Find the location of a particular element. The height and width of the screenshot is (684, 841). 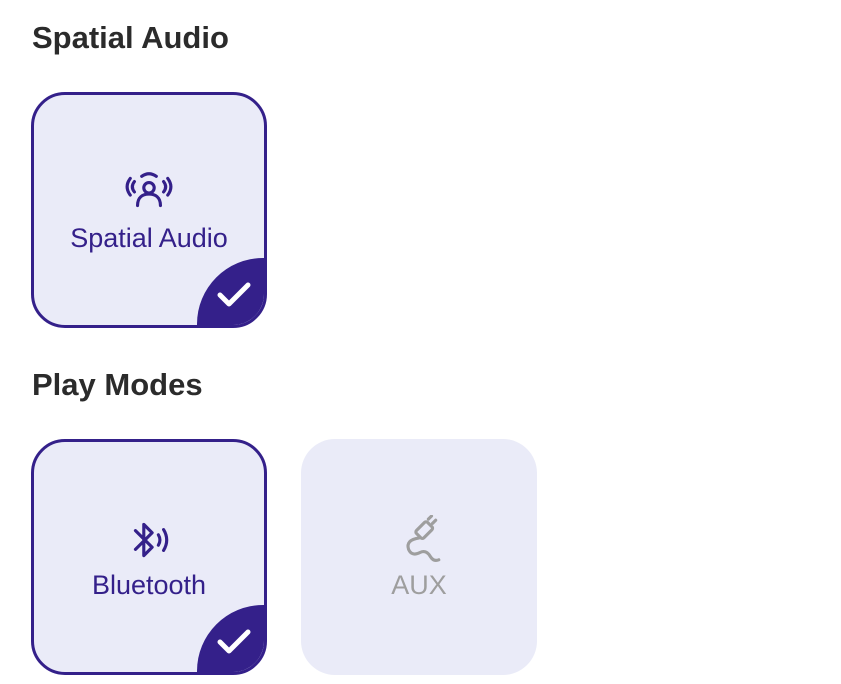

bluetooth-option: Bluetooth is located at coordinates (149, 557).